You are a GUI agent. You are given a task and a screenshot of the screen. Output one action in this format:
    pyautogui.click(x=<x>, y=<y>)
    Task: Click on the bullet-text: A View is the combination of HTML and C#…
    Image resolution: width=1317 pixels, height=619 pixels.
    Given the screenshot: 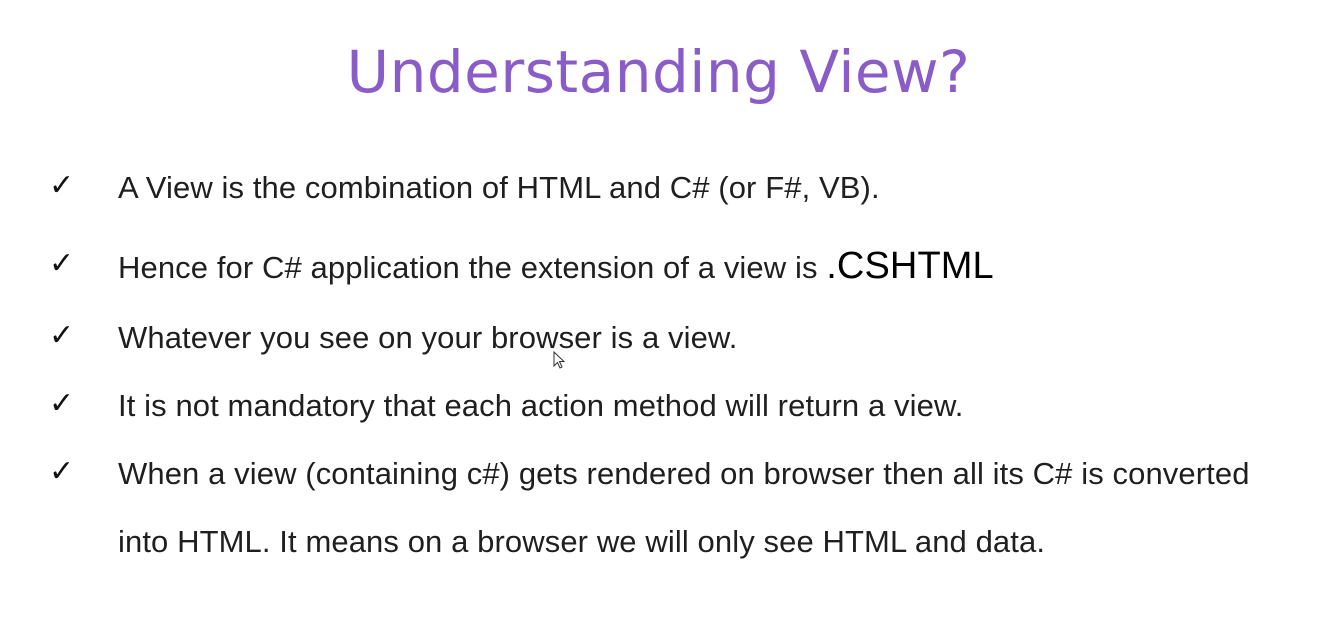 What is the action you would take?
    pyautogui.click(x=499, y=187)
    